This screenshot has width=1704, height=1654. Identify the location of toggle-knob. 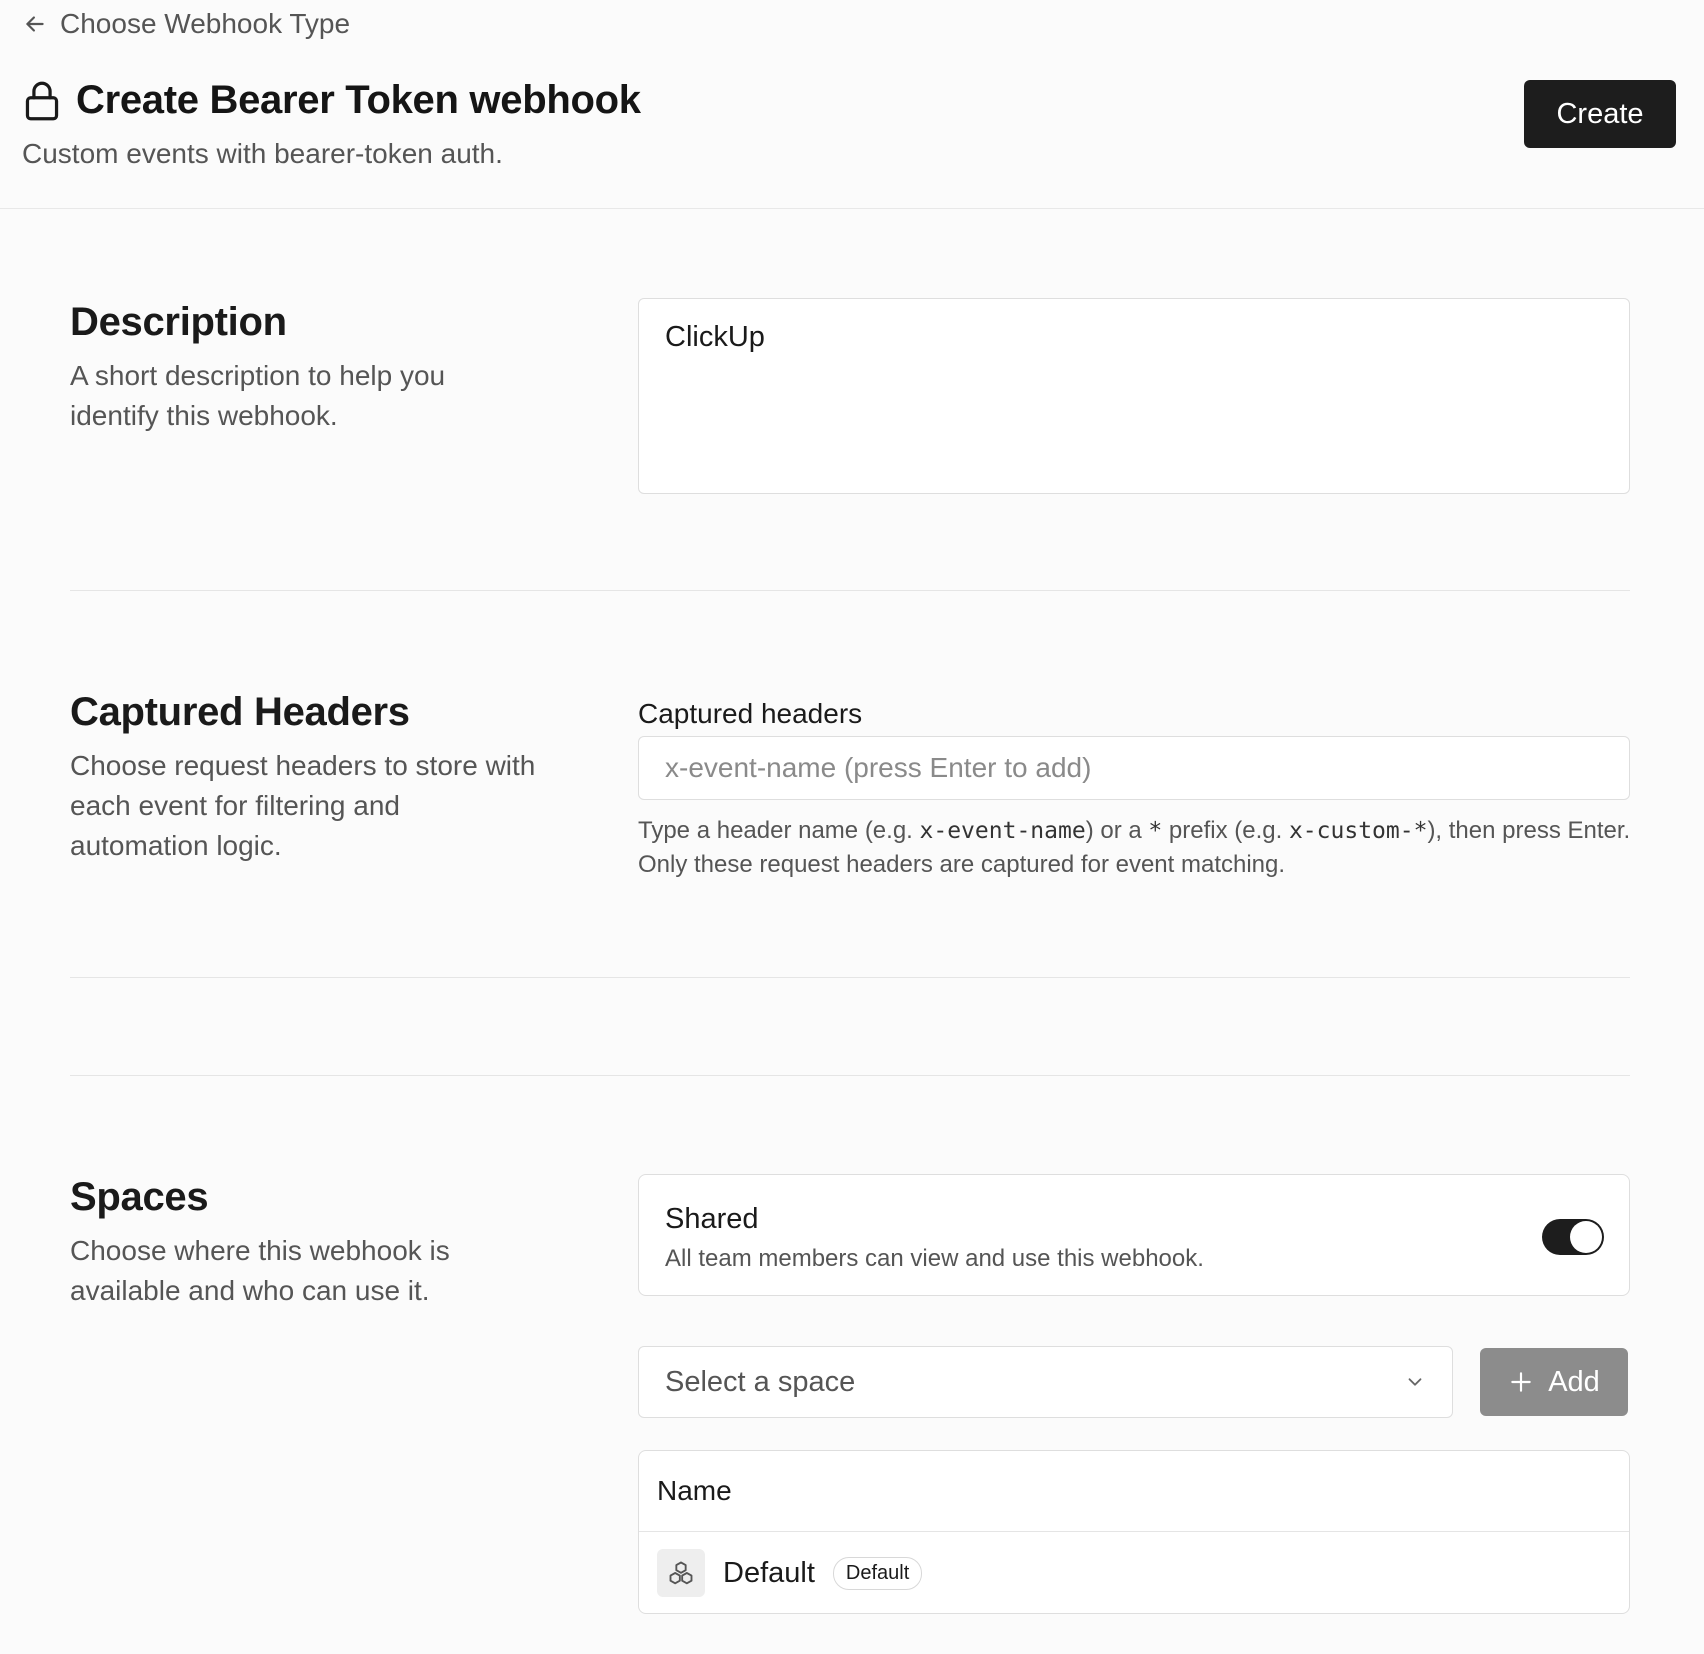
(1586, 1237).